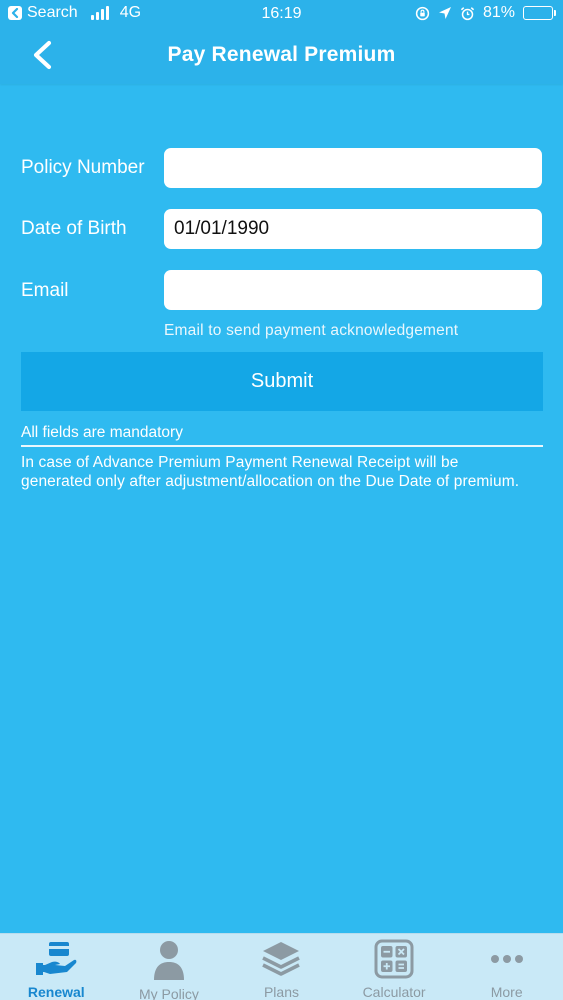 The image size is (563, 1000). I want to click on tab-calculator: Calculator, so click(394, 967).